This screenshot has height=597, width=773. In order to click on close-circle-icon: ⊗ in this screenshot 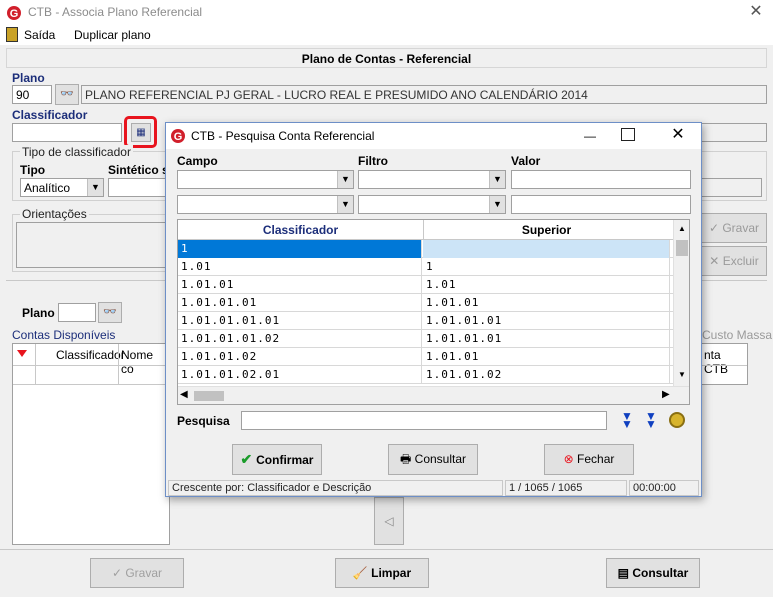, I will do `click(570, 459)`.